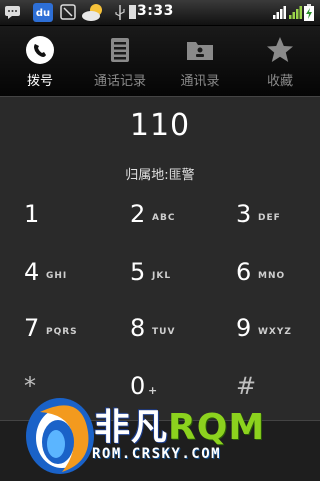  I want to click on logo-text-rom: RQM, so click(217, 427).